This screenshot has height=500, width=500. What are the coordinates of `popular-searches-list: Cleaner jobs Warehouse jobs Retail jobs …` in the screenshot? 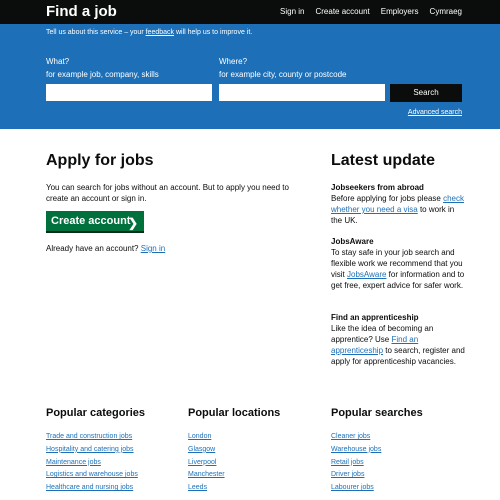 It's located at (356, 461).